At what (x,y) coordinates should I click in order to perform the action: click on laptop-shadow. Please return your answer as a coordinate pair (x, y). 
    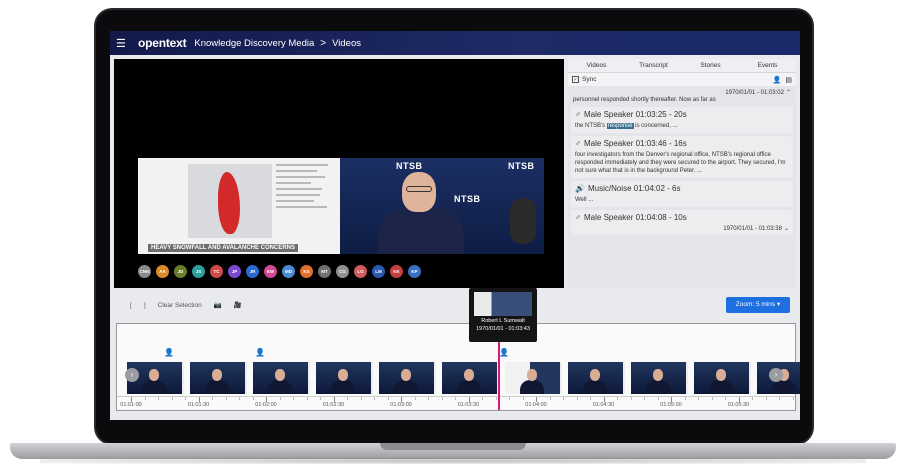
    Looking at the image, I should click on (453, 461).